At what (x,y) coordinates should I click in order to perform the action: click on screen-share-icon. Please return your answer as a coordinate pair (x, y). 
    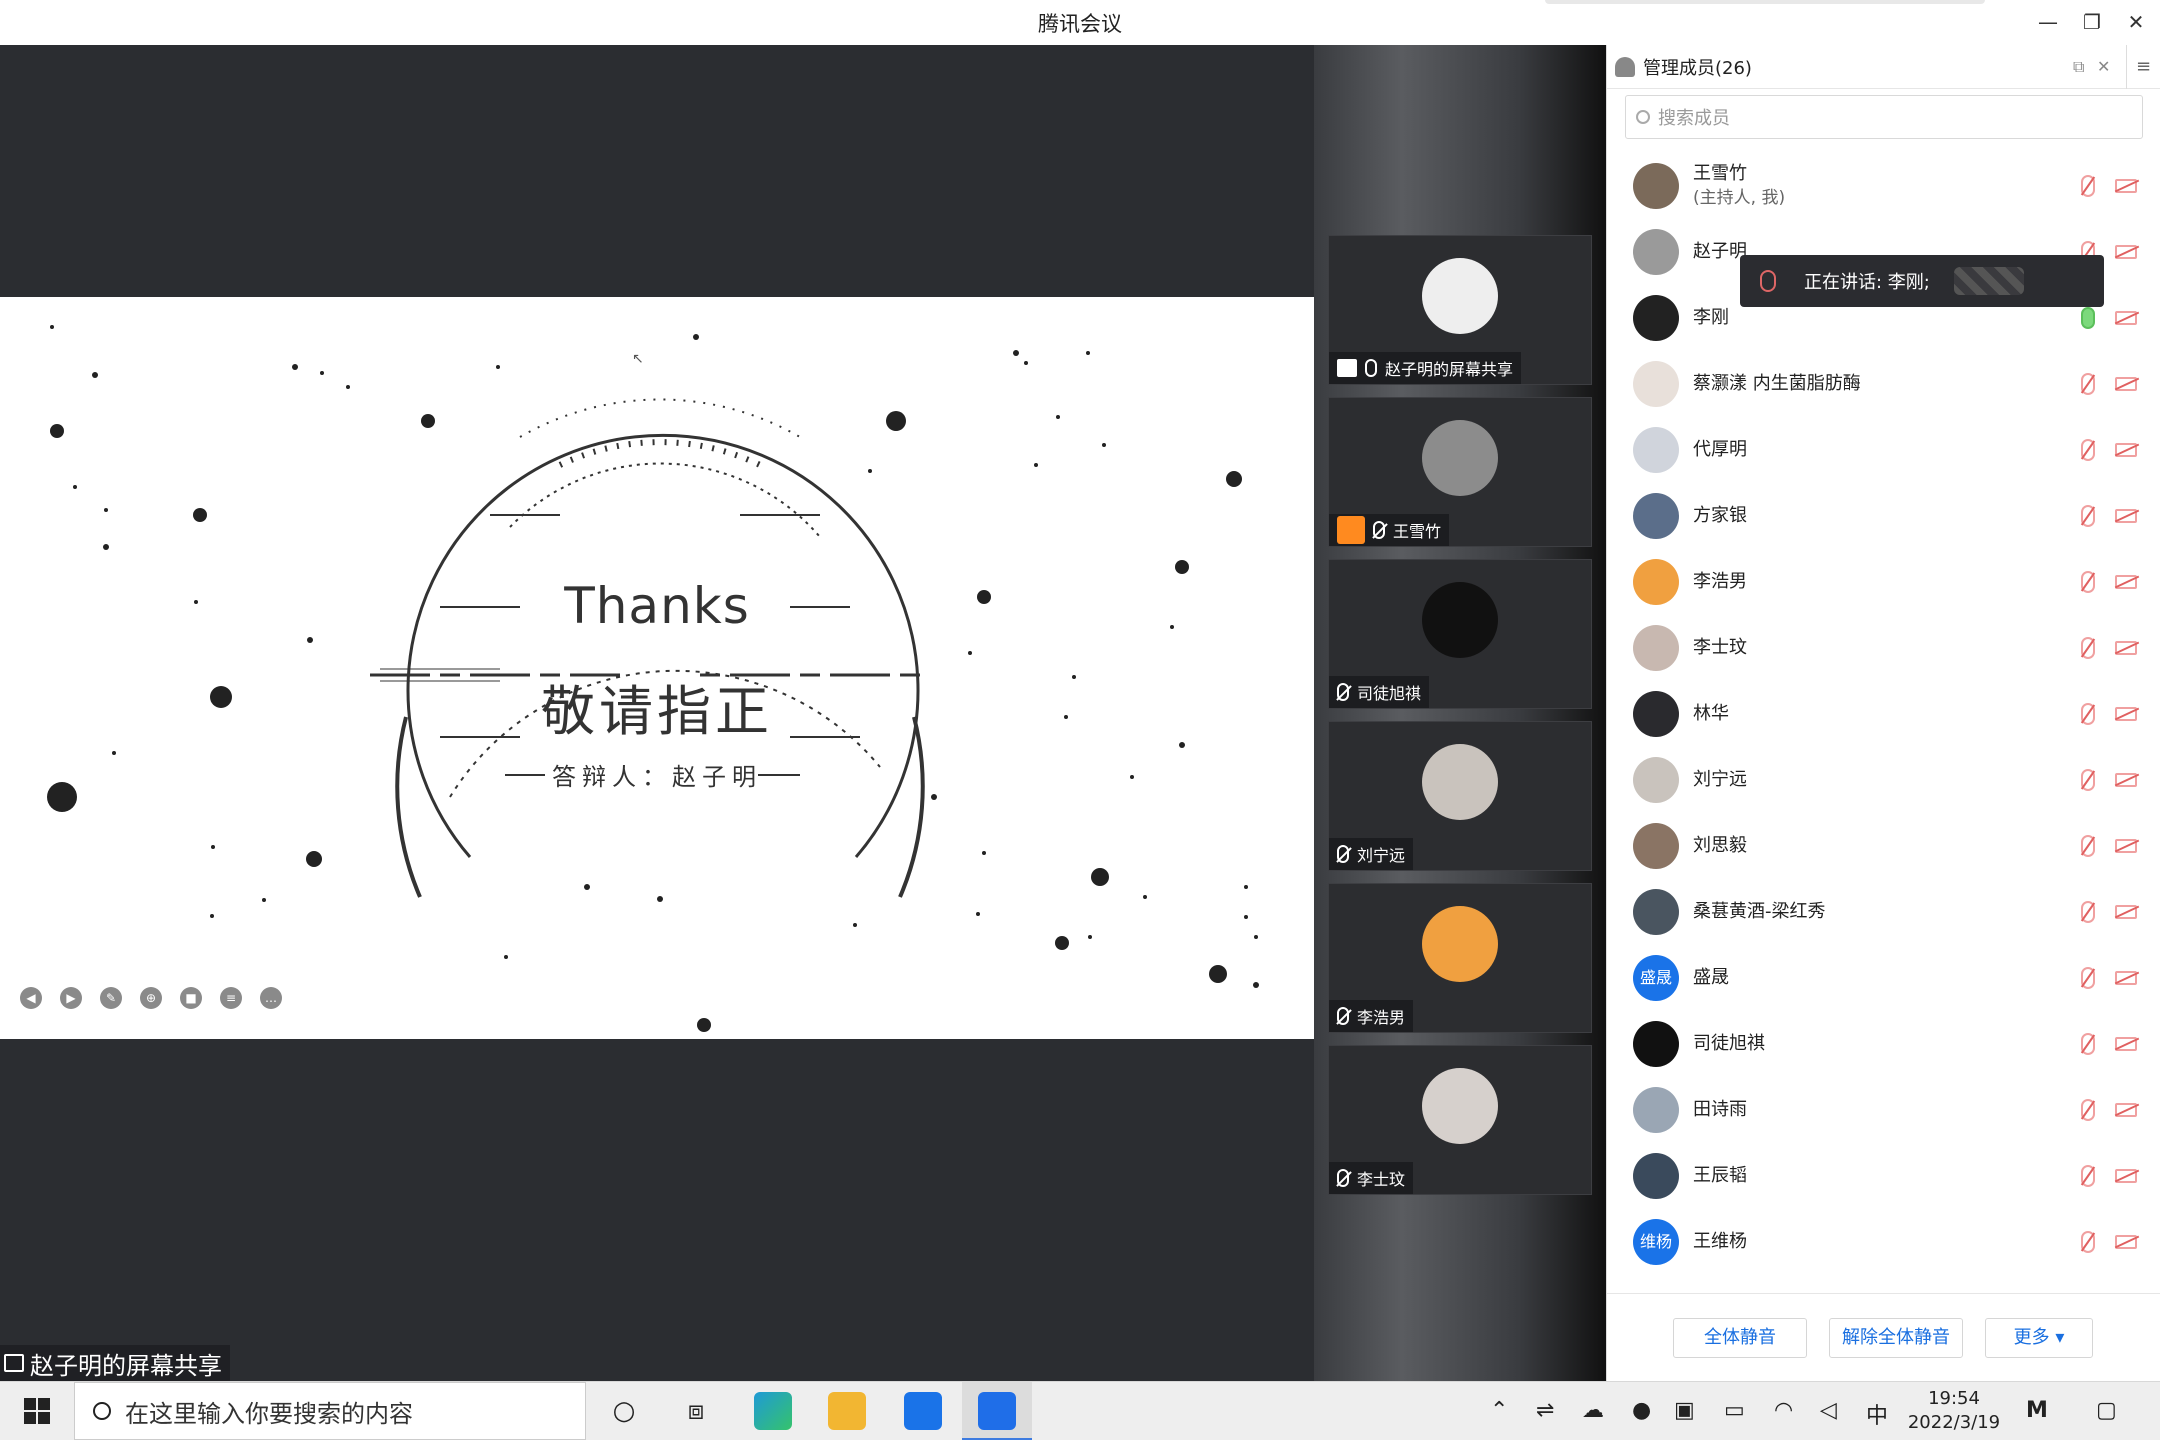
    Looking at the image, I should click on (1347, 368).